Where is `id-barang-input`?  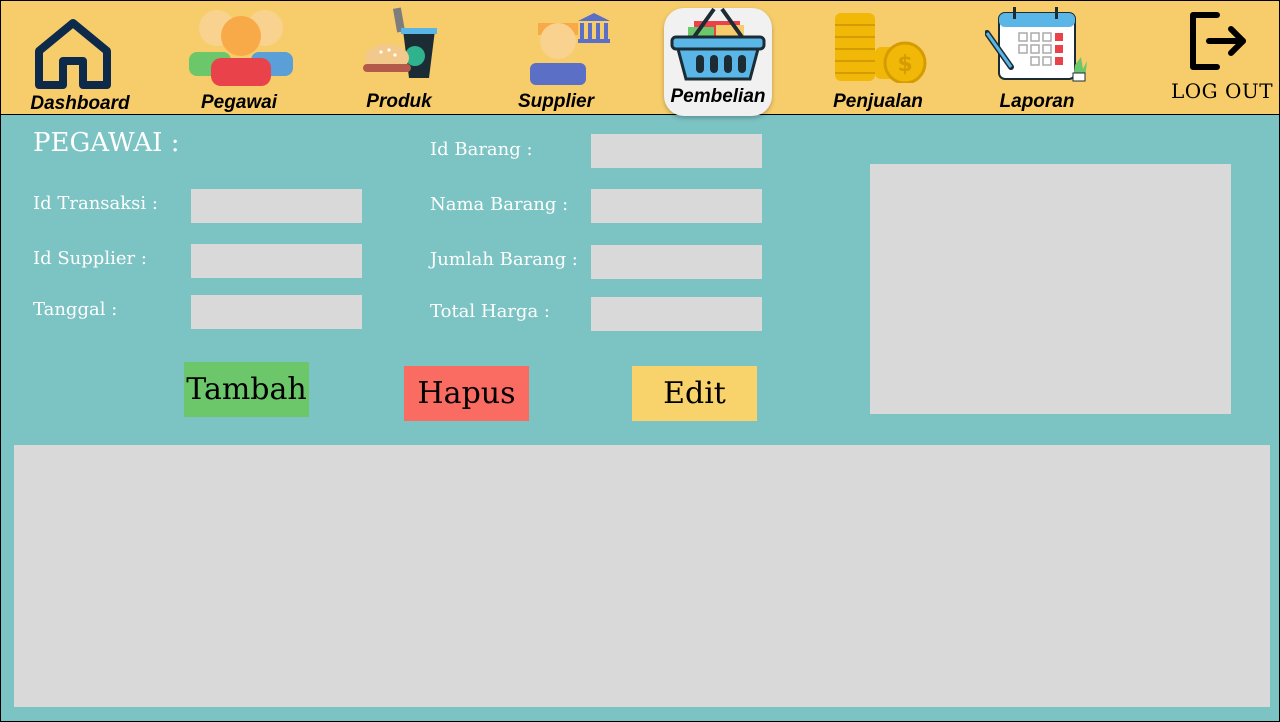 id-barang-input is located at coordinates (676, 151).